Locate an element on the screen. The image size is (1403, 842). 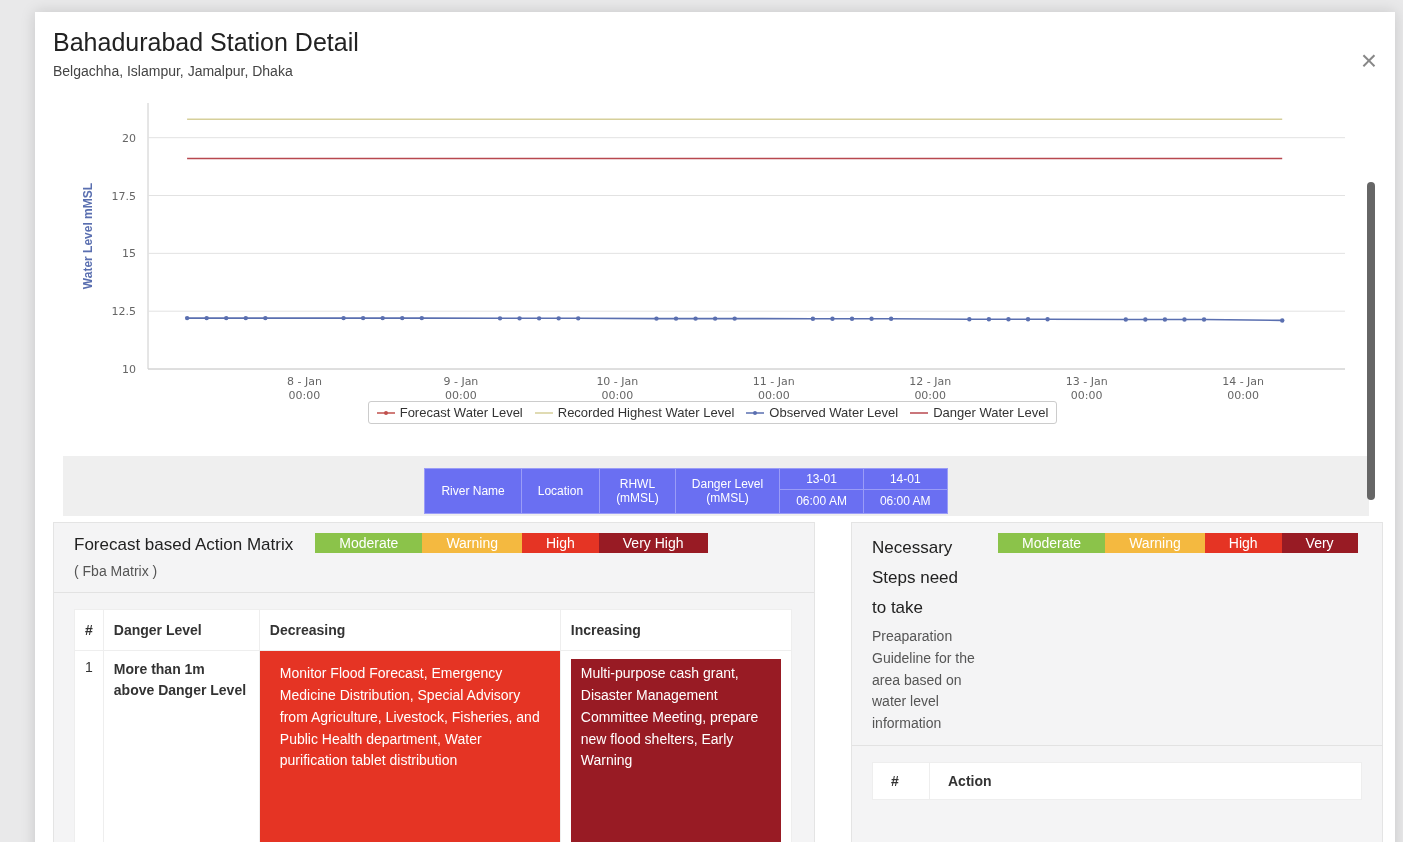
table-header: Decreasing is located at coordinates (410, 630).